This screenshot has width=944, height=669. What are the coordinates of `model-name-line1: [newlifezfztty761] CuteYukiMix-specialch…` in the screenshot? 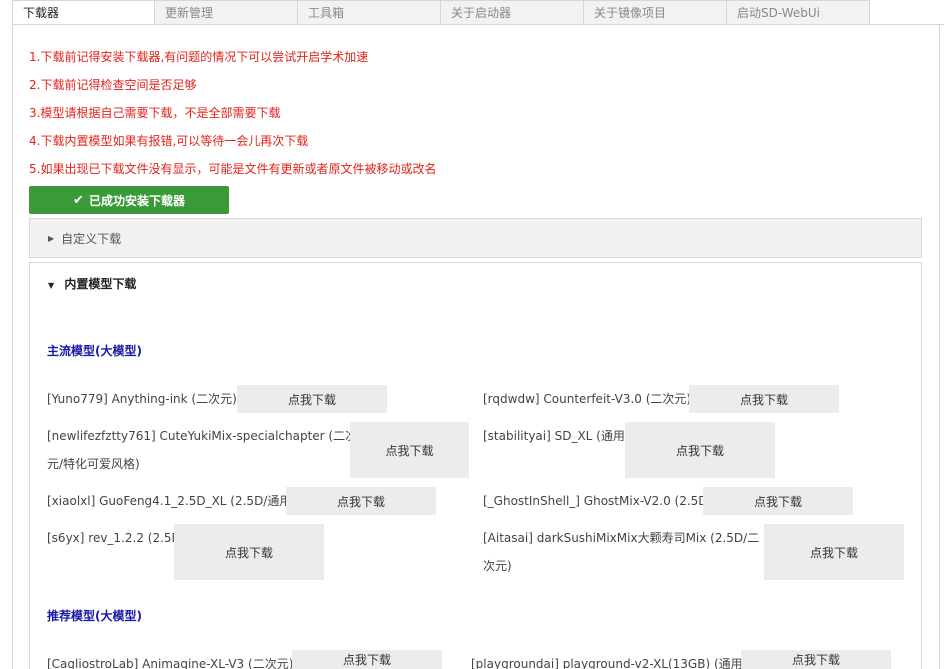 It's located at (202, 436).